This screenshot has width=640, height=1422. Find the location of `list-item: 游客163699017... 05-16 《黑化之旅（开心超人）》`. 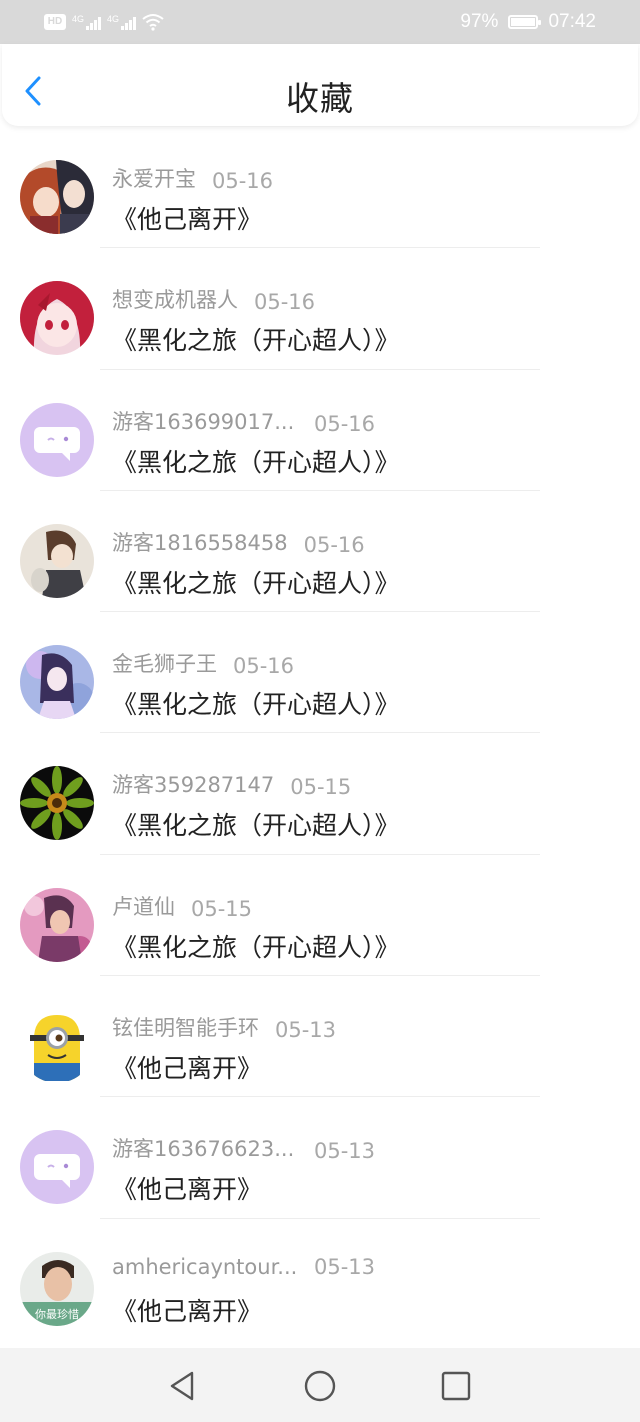

list-item: 游客163699017... 05-16 《黑化之旅（开心超人）》 is located at coordinates (320, 429).